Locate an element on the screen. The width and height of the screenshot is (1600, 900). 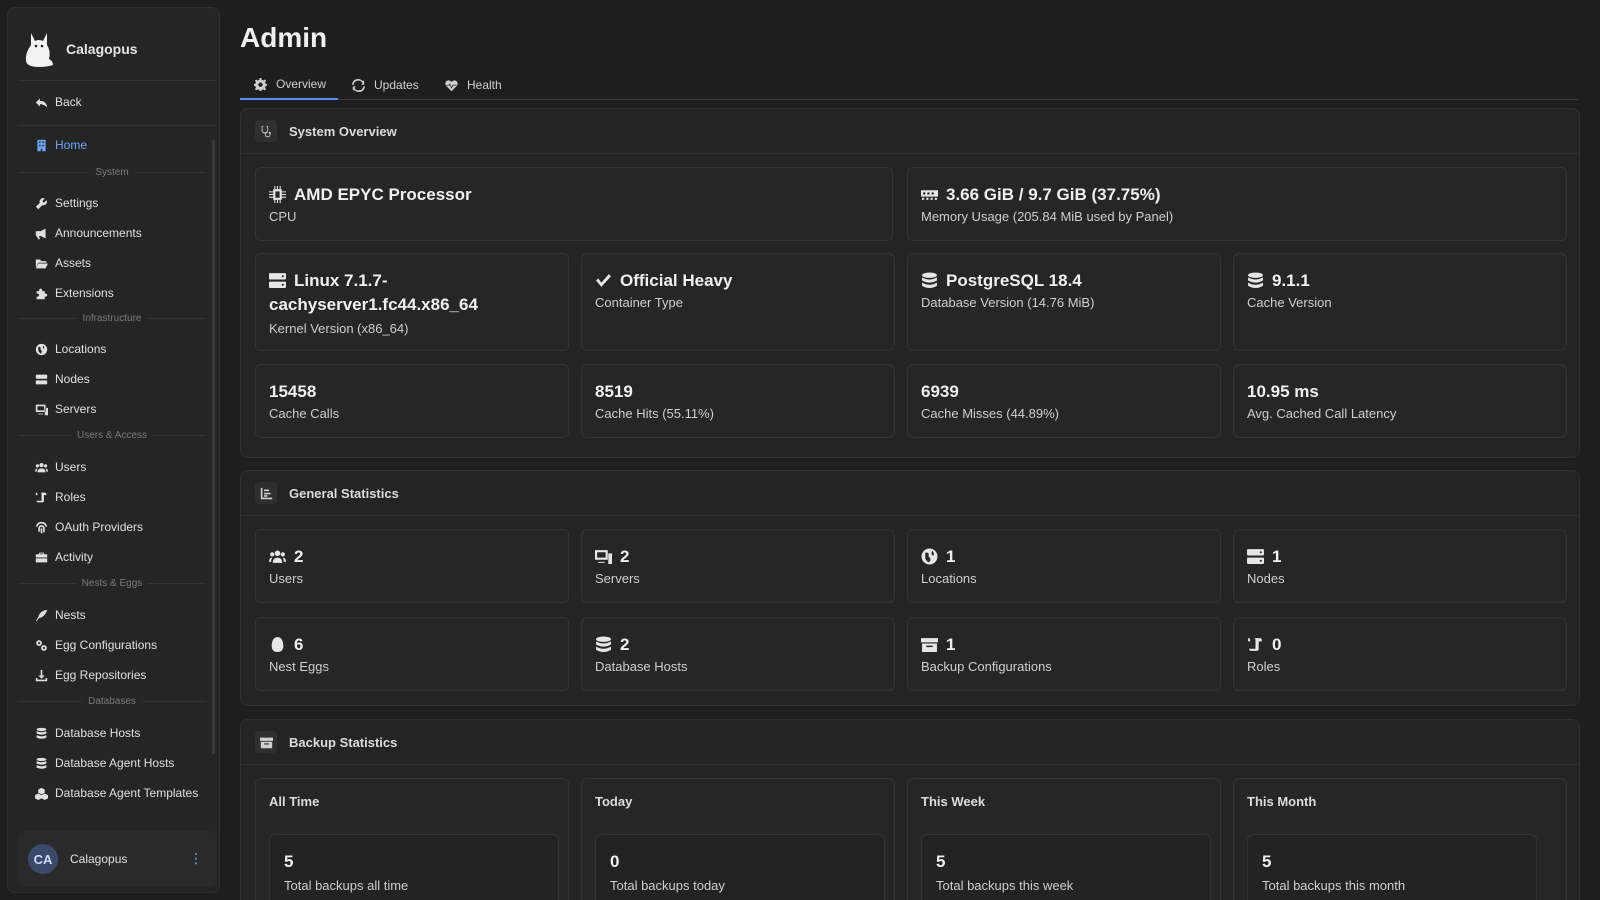
megaphone-icon is located at coordinates (41, 233).